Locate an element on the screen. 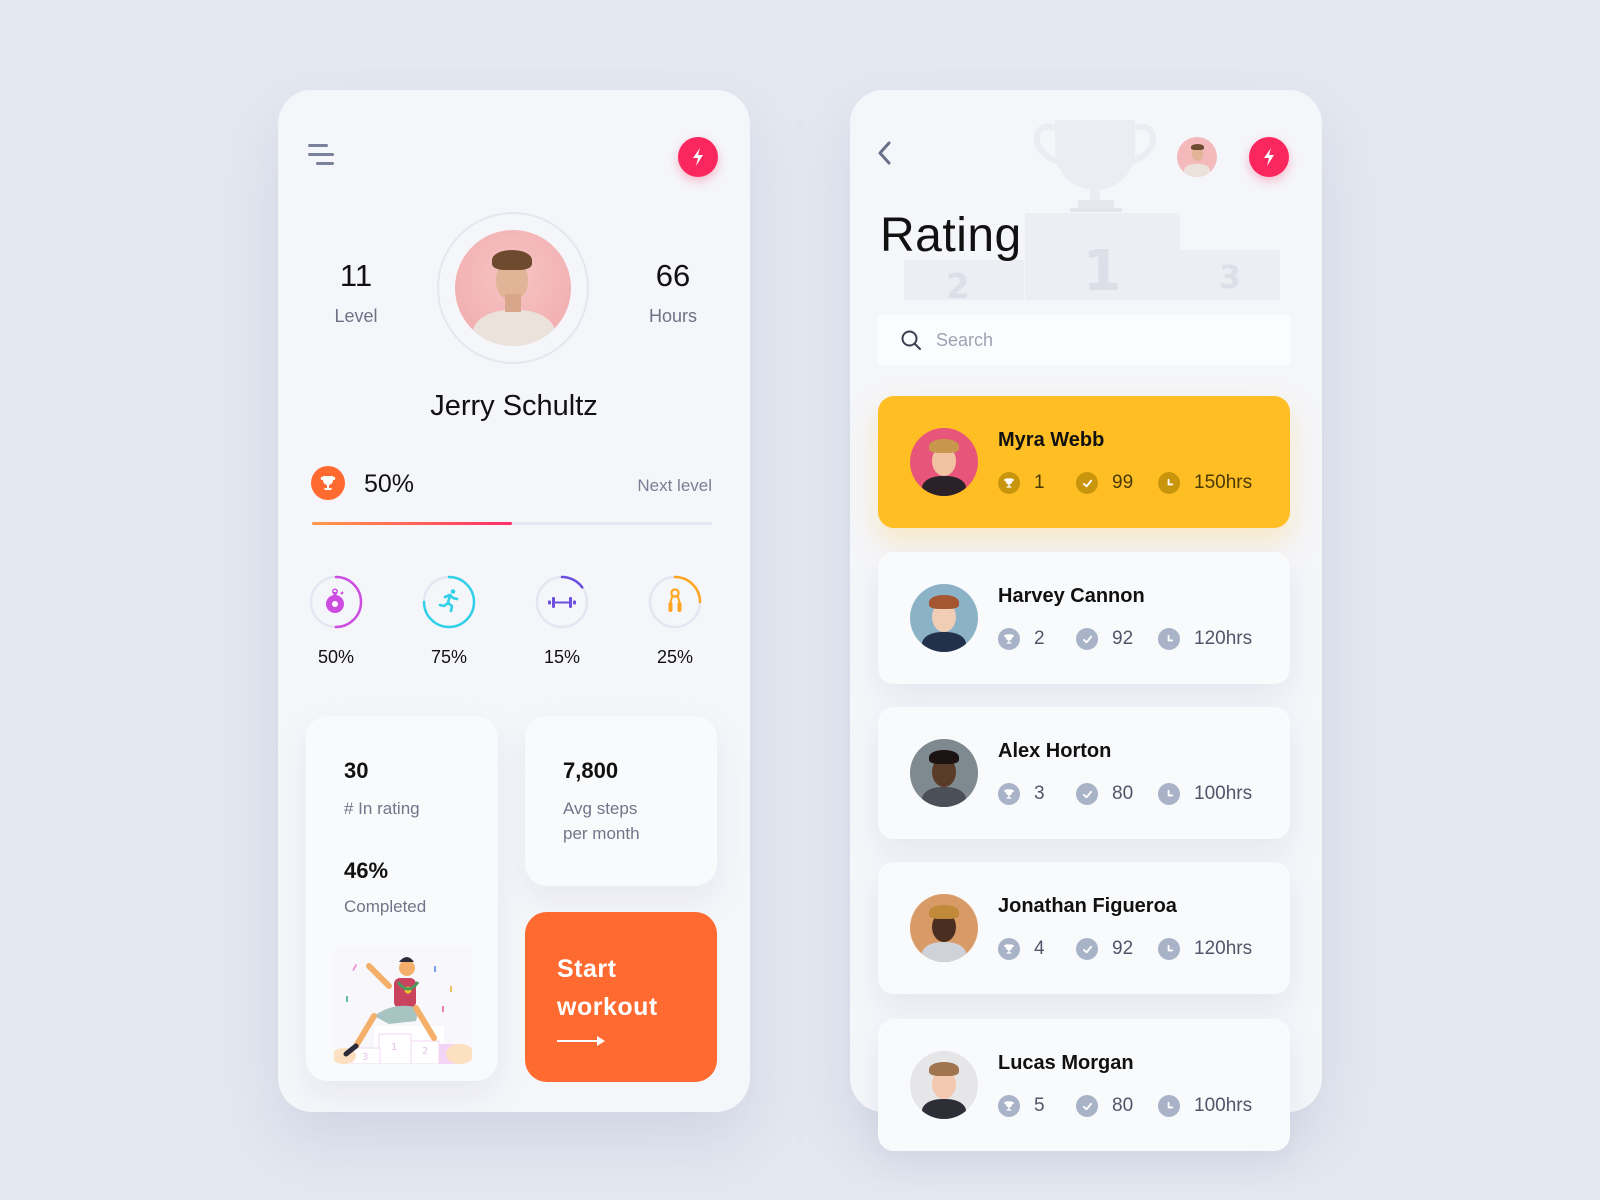  user-score-value: 92 is located at coordinates (1123, 948).